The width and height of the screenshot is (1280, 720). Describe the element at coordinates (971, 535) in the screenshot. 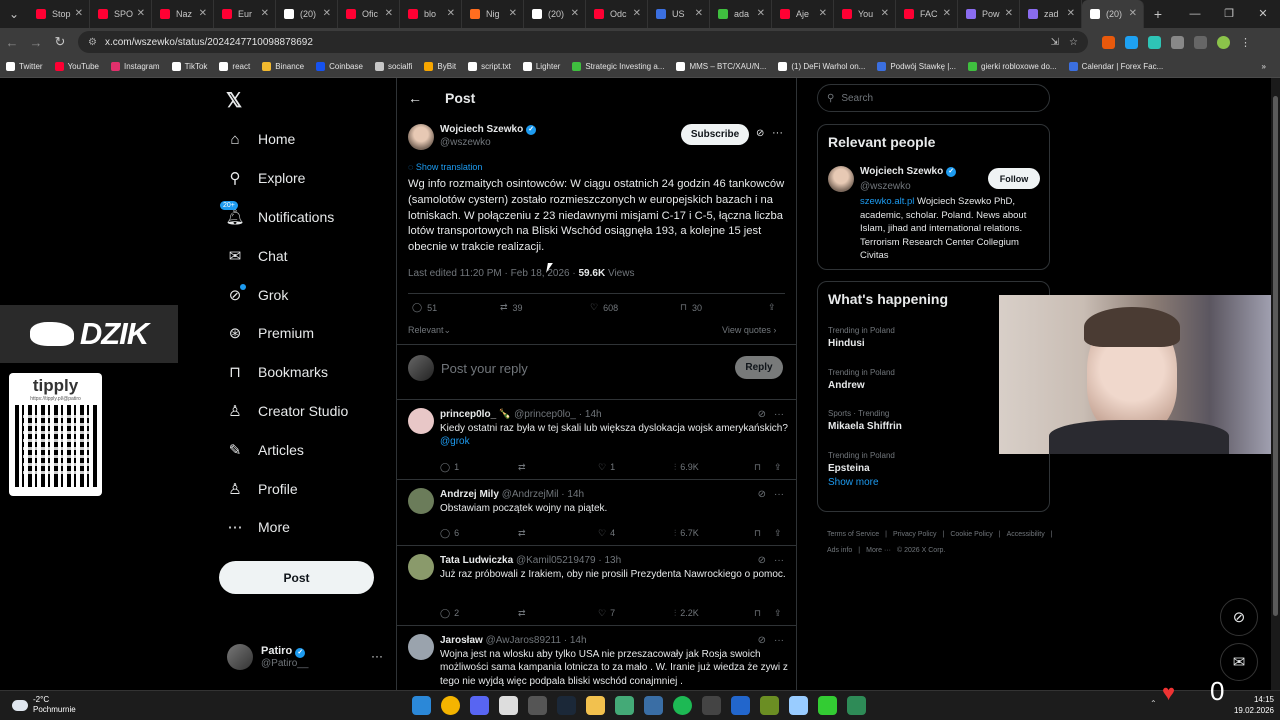

I see `footer-link: Cookie Policy` at that location.